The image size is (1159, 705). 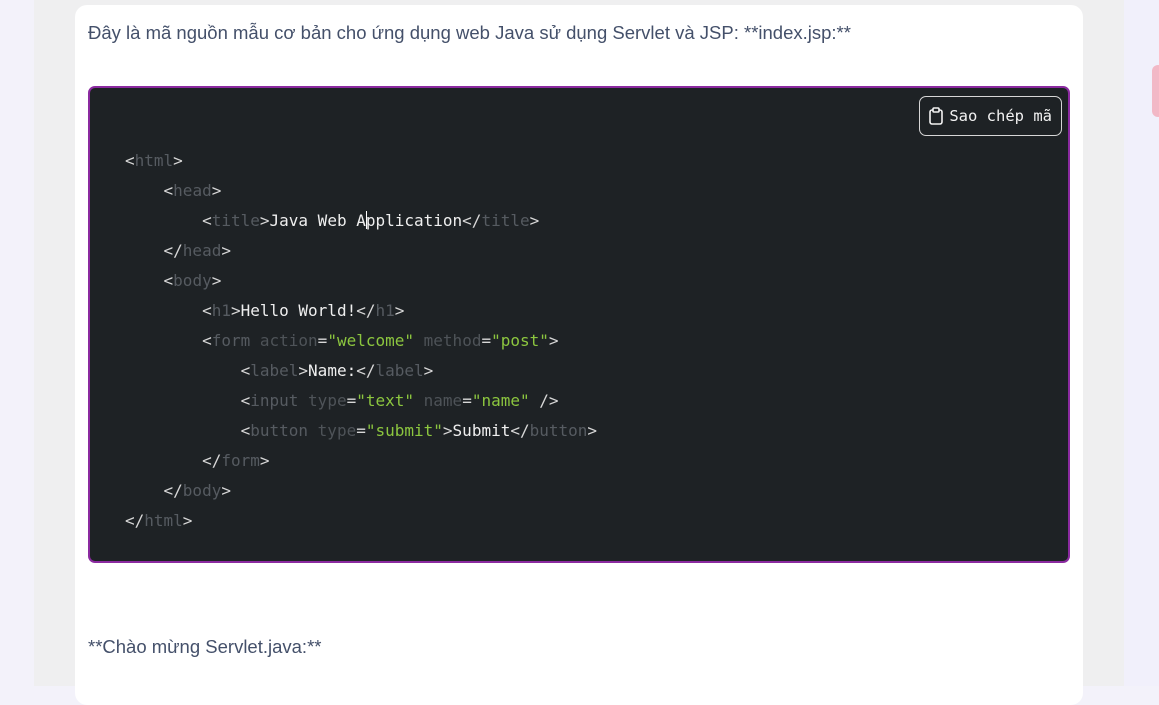 What do you see at coordinates (419, 430) in the screenshot?
I see `code-line: <button type="submit">Submit</button>` at bounding box center [419, 430].